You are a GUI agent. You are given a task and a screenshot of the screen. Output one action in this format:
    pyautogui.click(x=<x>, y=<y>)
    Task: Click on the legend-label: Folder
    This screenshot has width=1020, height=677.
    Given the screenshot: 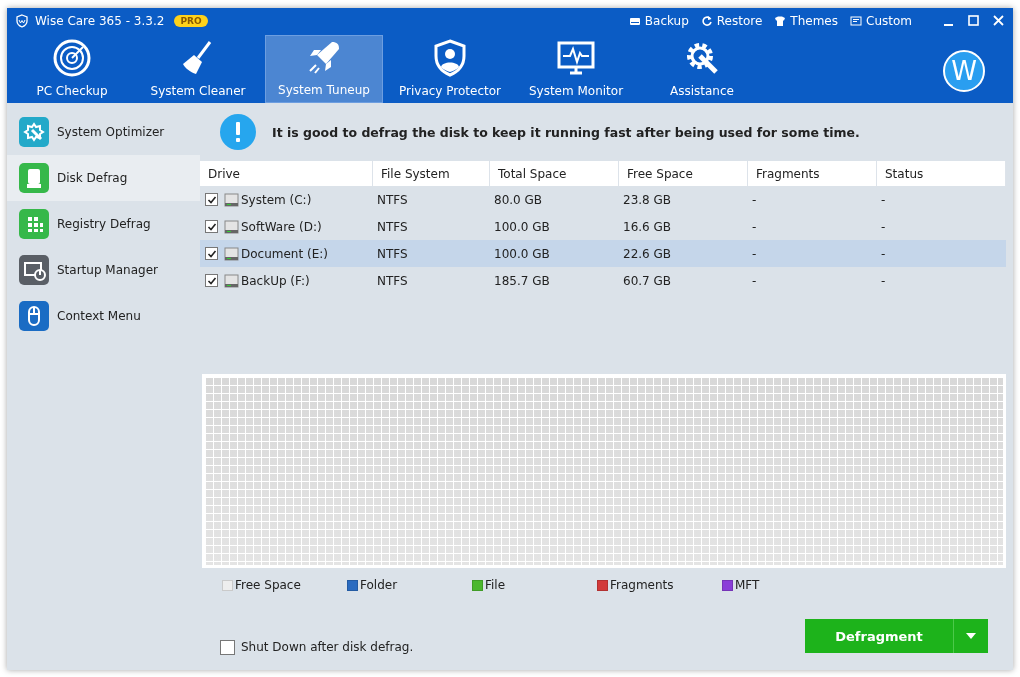 What is the action you would take?
    pyautogui.click(x=379, y=585)
    